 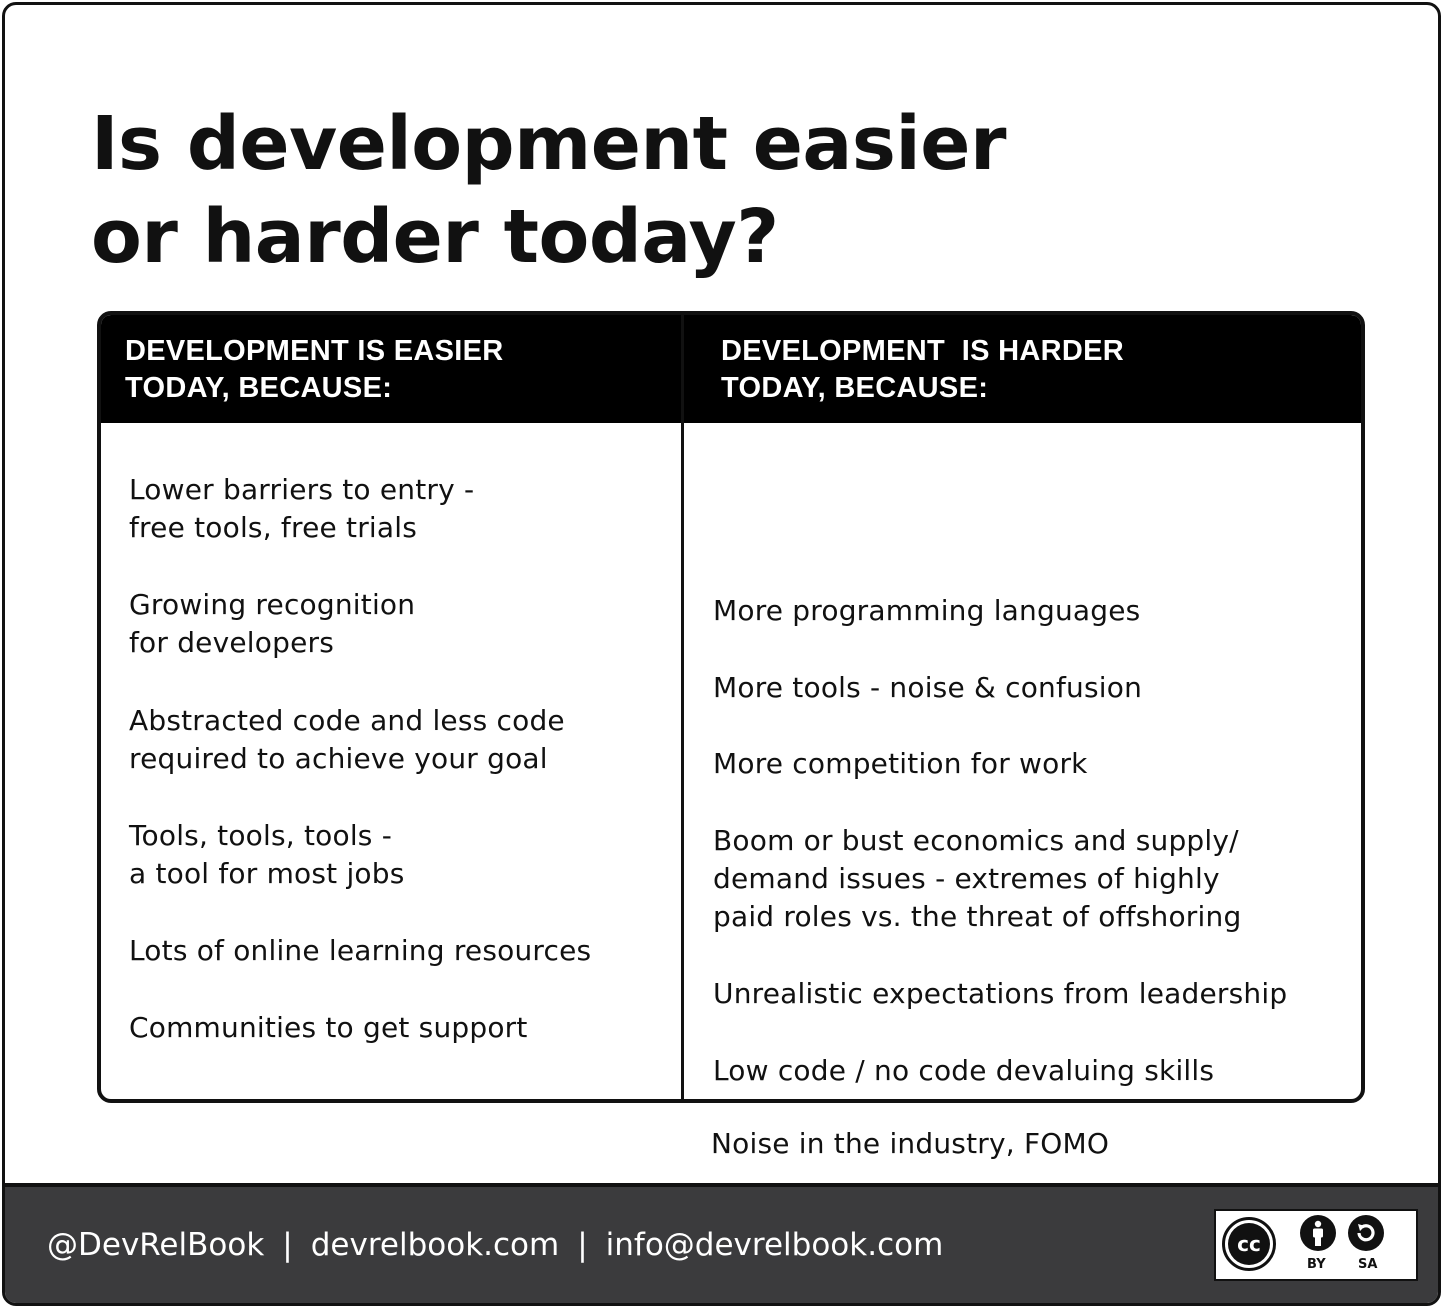 I want to click on harder-item: More competition for work, so click(x=900, y=763).